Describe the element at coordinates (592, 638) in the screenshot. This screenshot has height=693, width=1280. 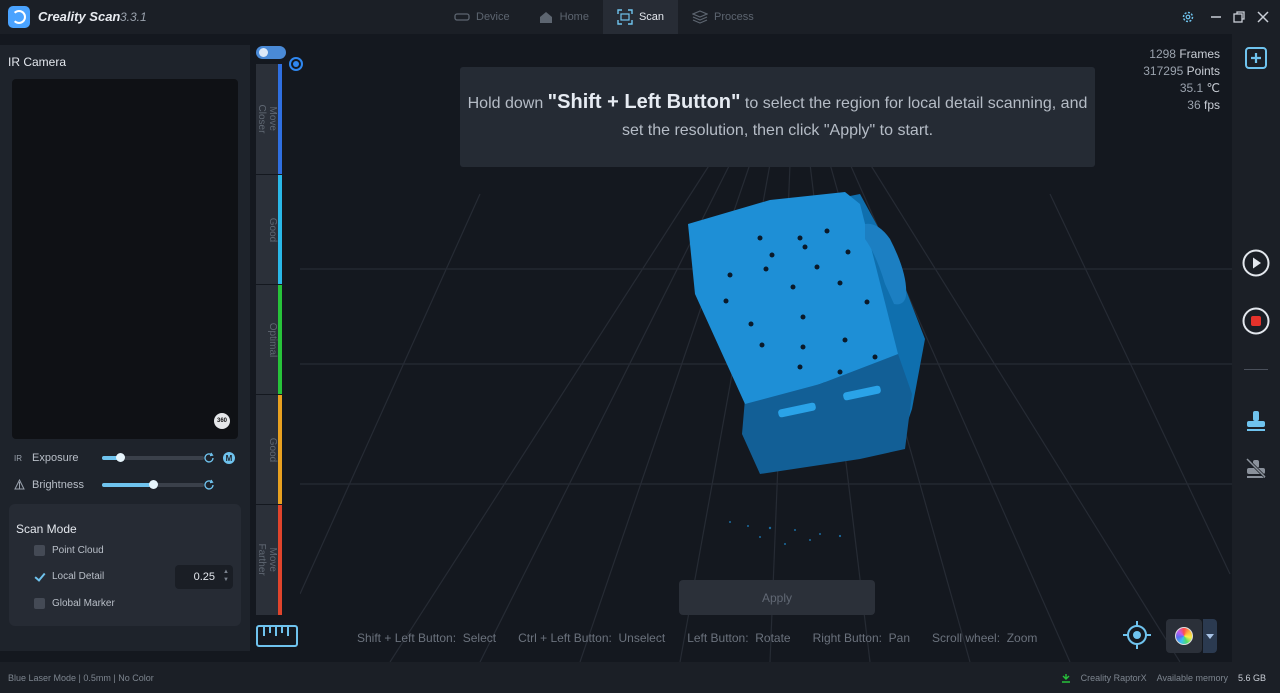
I see `shortcut: Ctrl + Left Button: Unselect` at that location.